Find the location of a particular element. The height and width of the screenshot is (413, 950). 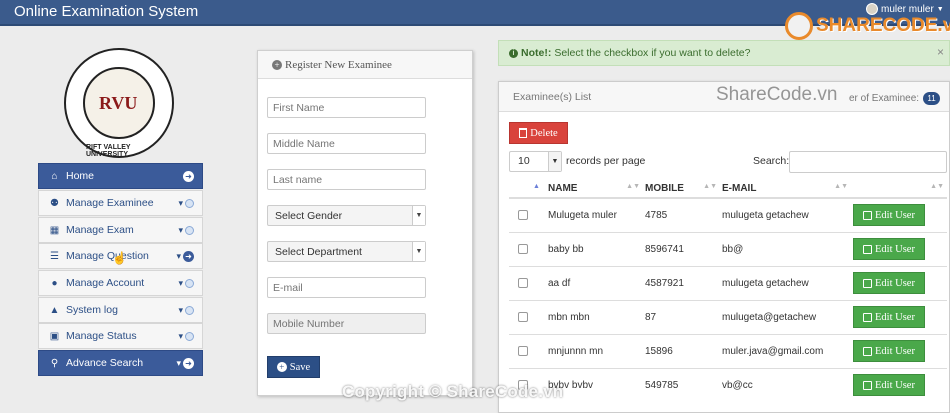

action-column-header: ▲▼ is located at coordinates (899, 189).